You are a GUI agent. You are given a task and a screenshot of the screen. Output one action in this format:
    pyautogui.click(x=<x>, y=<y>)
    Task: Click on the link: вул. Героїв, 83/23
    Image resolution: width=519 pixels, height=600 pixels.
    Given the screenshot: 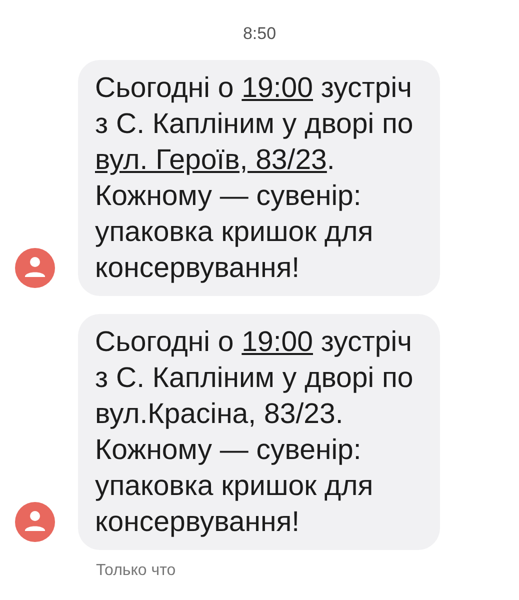 What is the action you would take?
    pyautogui.click(x=211, y=160)
    